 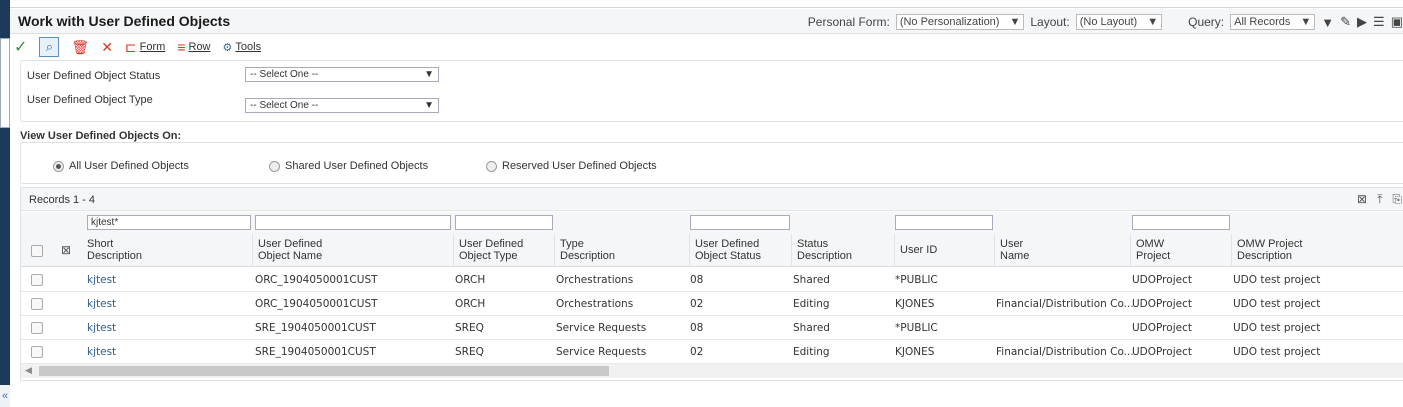 What do you see at coordinates (697, 328) in the screenshot?
I see `cell-object-status: 08` at bounding box center [697, 328].